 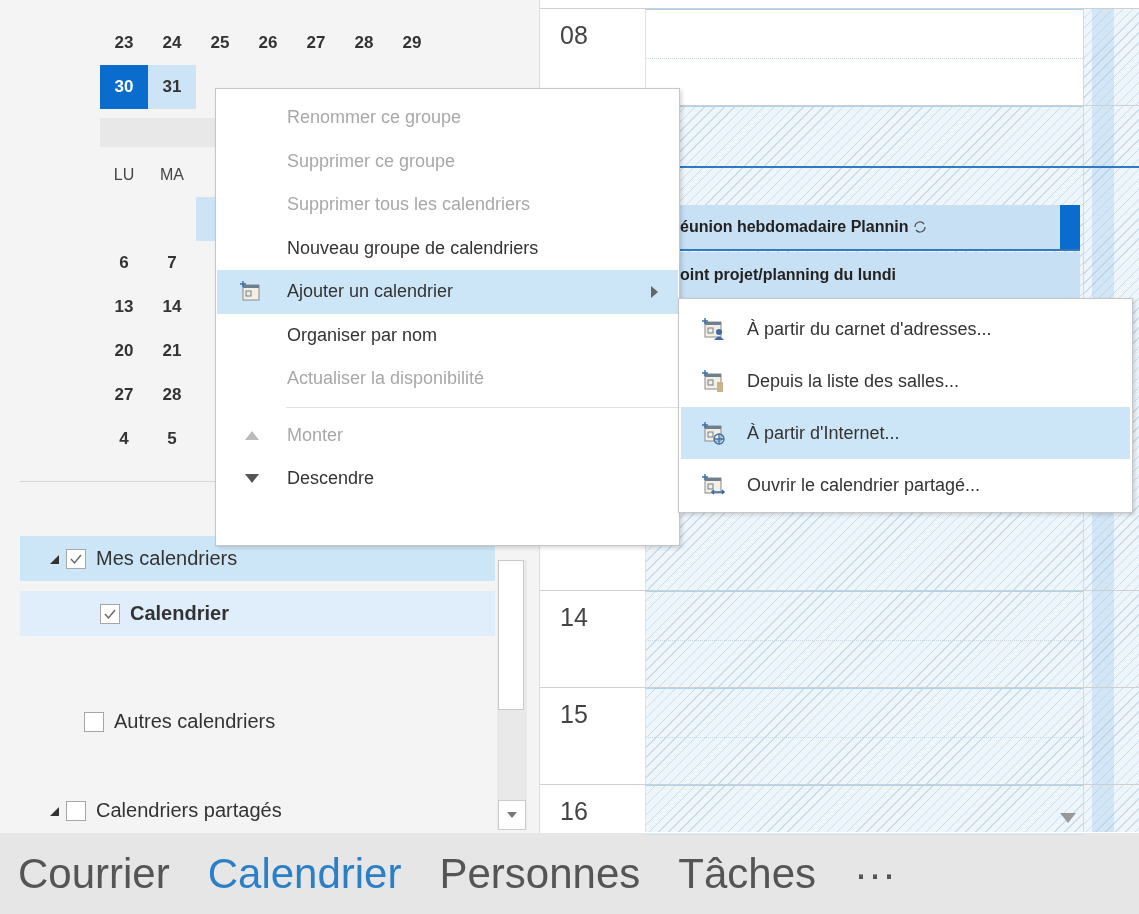 I want to click on menu-item: Descendre, so click(x=447, y=479).